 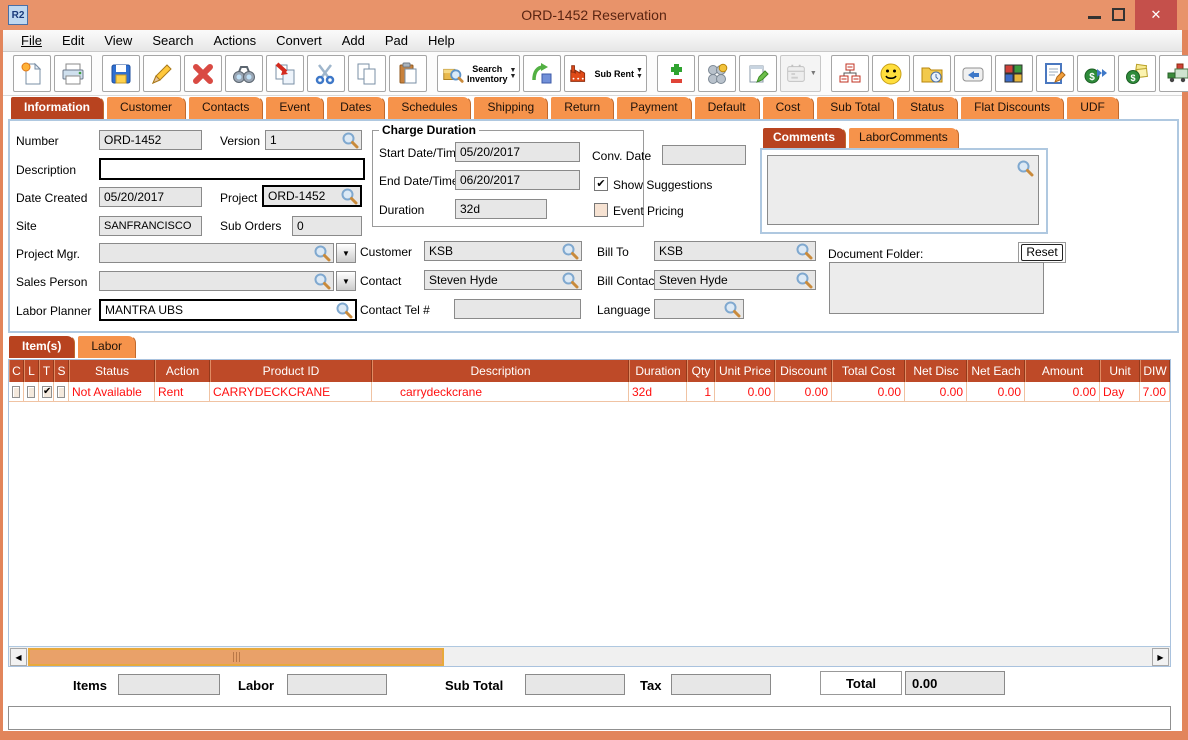 What do you see at coordinates (542, 73) in the screenshot?
I see `convert-button` at bounding box center [542, 73].